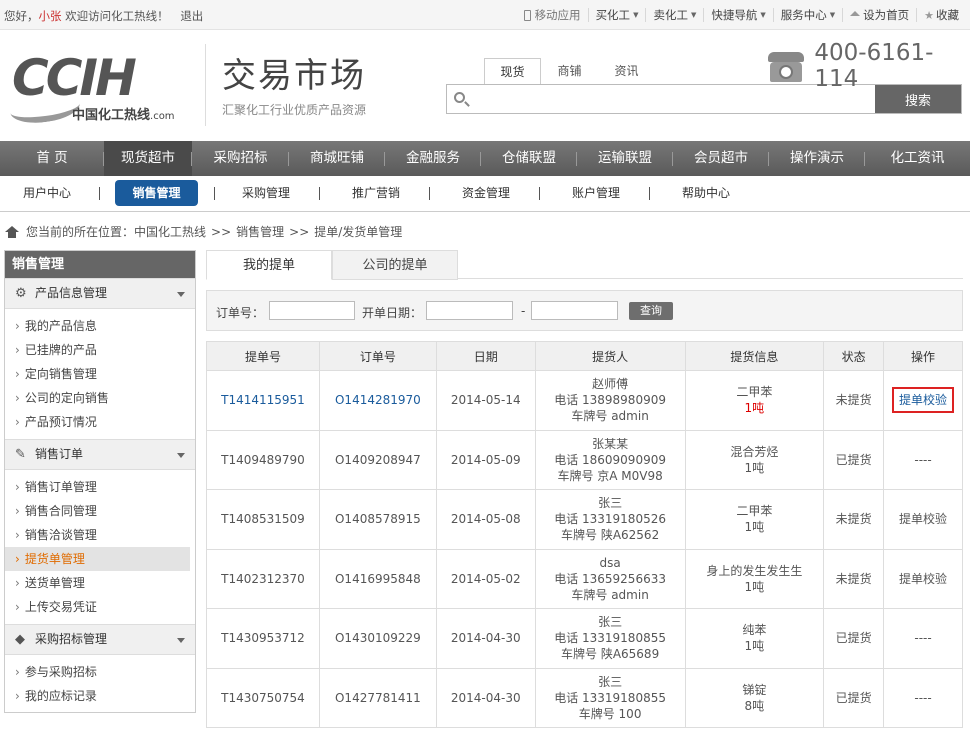 This screenshot has width=970, height=738. Describe the element at coordinates (269, 265) in the screenshot. I see `tab-my-bills: 我的提单` at that location.